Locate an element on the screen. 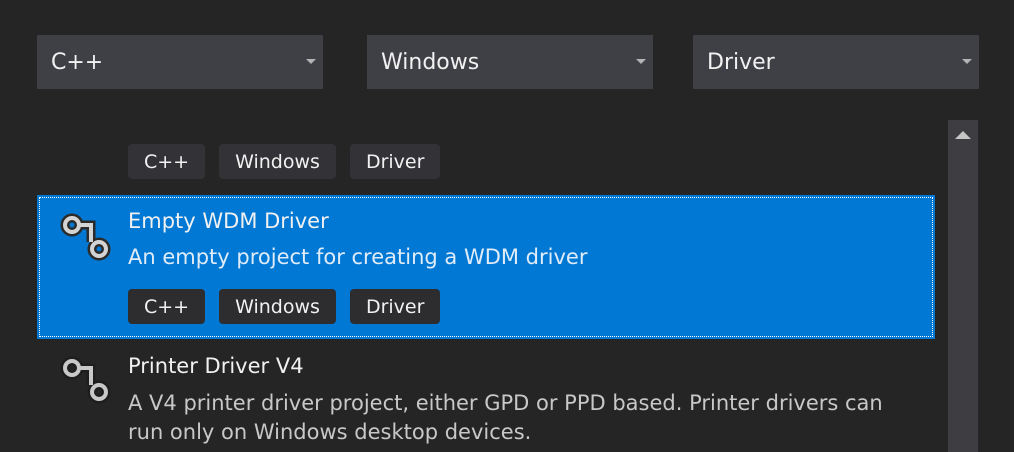  platform-filter-dropdown: Windows is located at coordinates (510, 62).